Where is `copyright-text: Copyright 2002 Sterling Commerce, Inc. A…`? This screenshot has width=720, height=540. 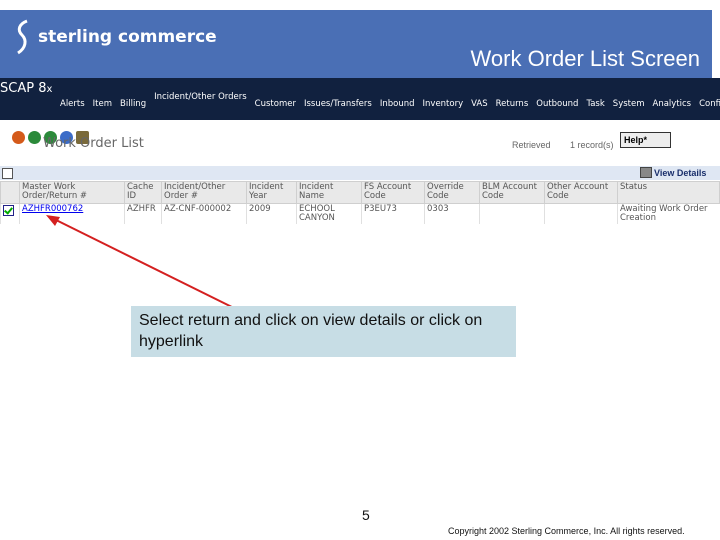
copyright-text: Copyright 2002 Sterling Commerce, Inc. A… is located at coordinates (566, 531).